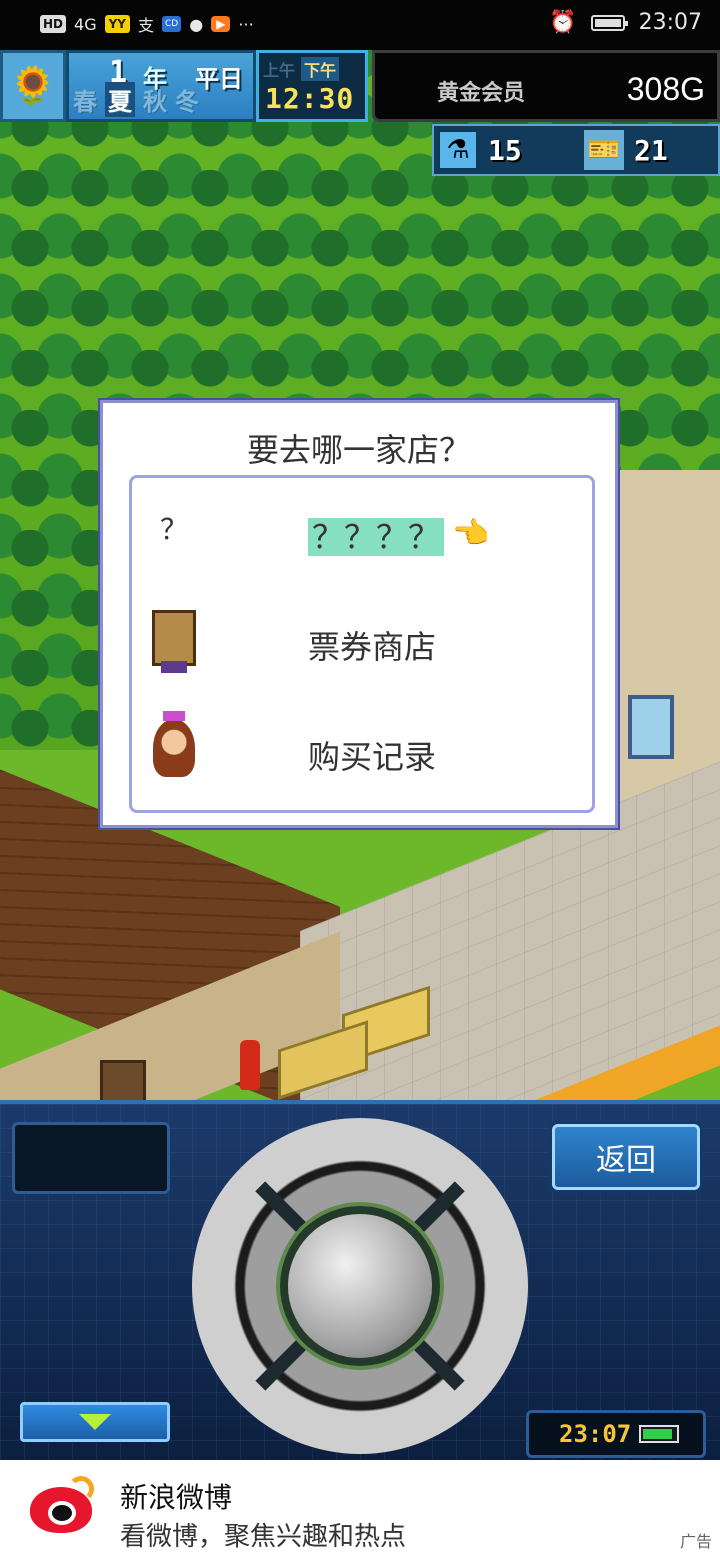  I want to click on question-icon: ？, so click(173, 529).